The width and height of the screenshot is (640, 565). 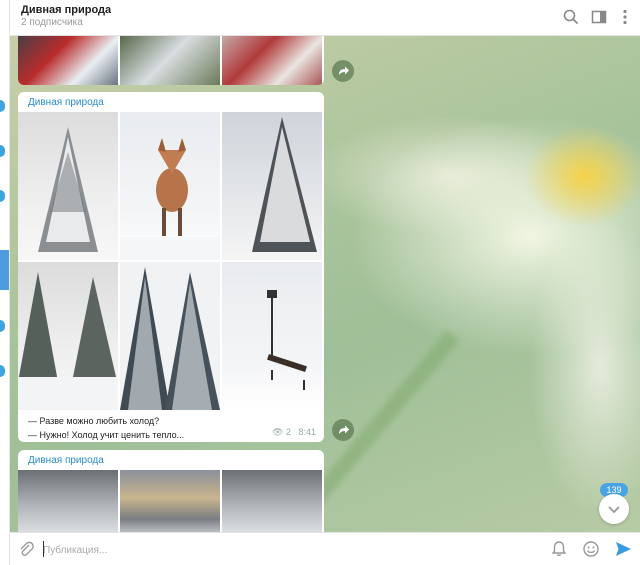 I want to click on scroll-to-bottom-button, so click(x=614, y=509).